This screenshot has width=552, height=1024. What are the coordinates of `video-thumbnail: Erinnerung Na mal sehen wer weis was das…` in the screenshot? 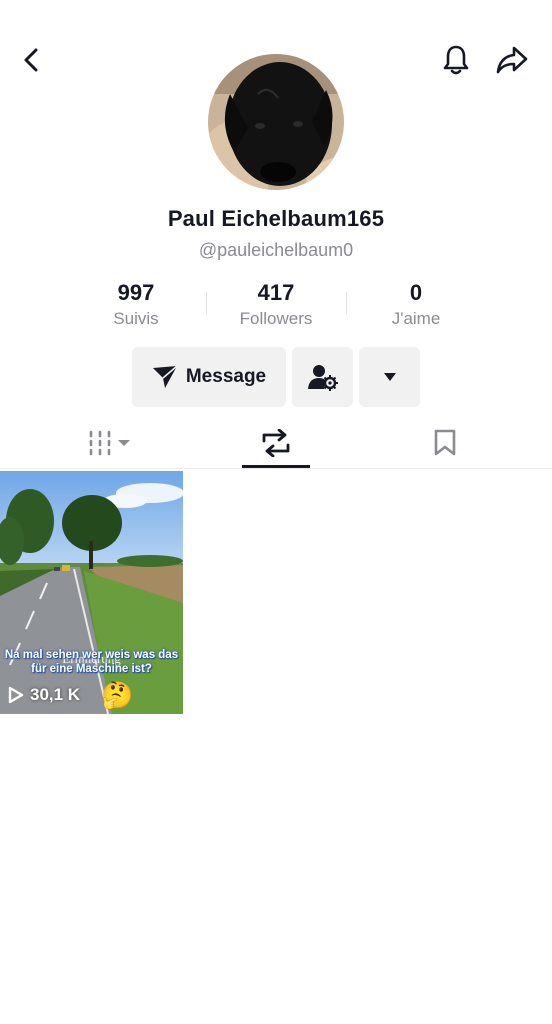 It's located at (91, 592).